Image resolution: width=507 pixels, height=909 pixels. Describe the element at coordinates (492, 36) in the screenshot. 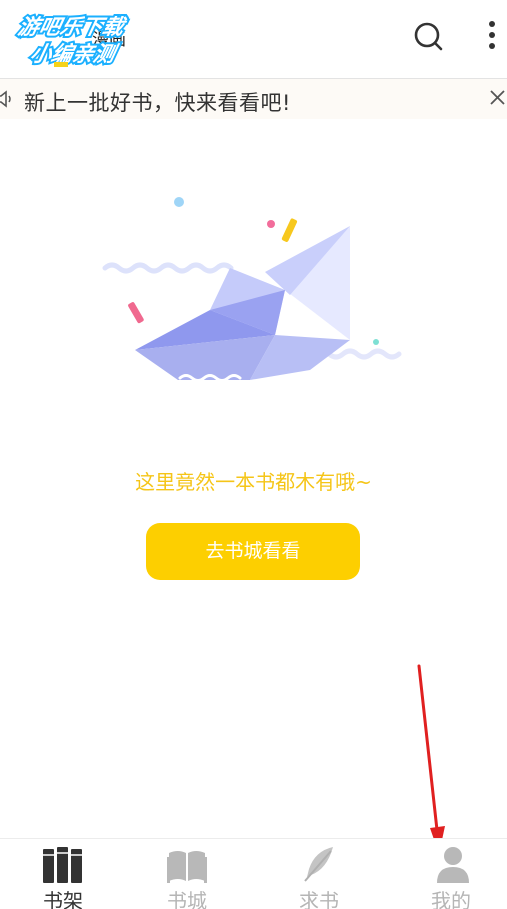

I see `more-options-icon` at that location.